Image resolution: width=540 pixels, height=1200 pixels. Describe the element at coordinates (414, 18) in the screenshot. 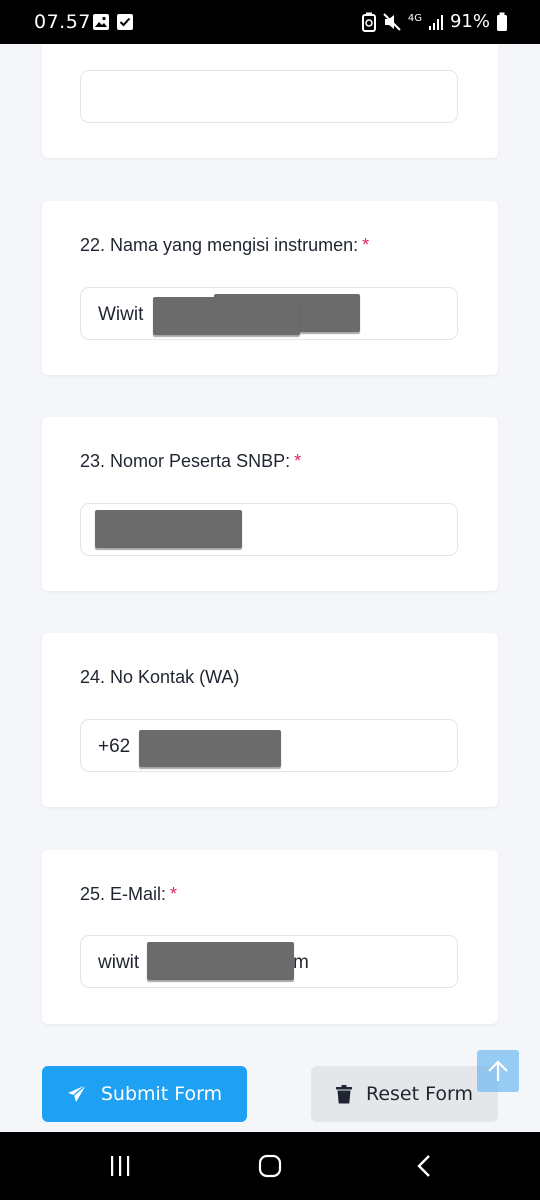

I see `network-type: 4G` at that location.